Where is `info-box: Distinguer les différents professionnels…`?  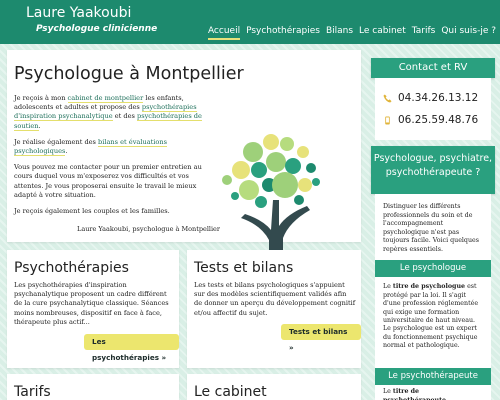
info-box: Distinguer les différents professionnels… is located at coordinates (433, 297).